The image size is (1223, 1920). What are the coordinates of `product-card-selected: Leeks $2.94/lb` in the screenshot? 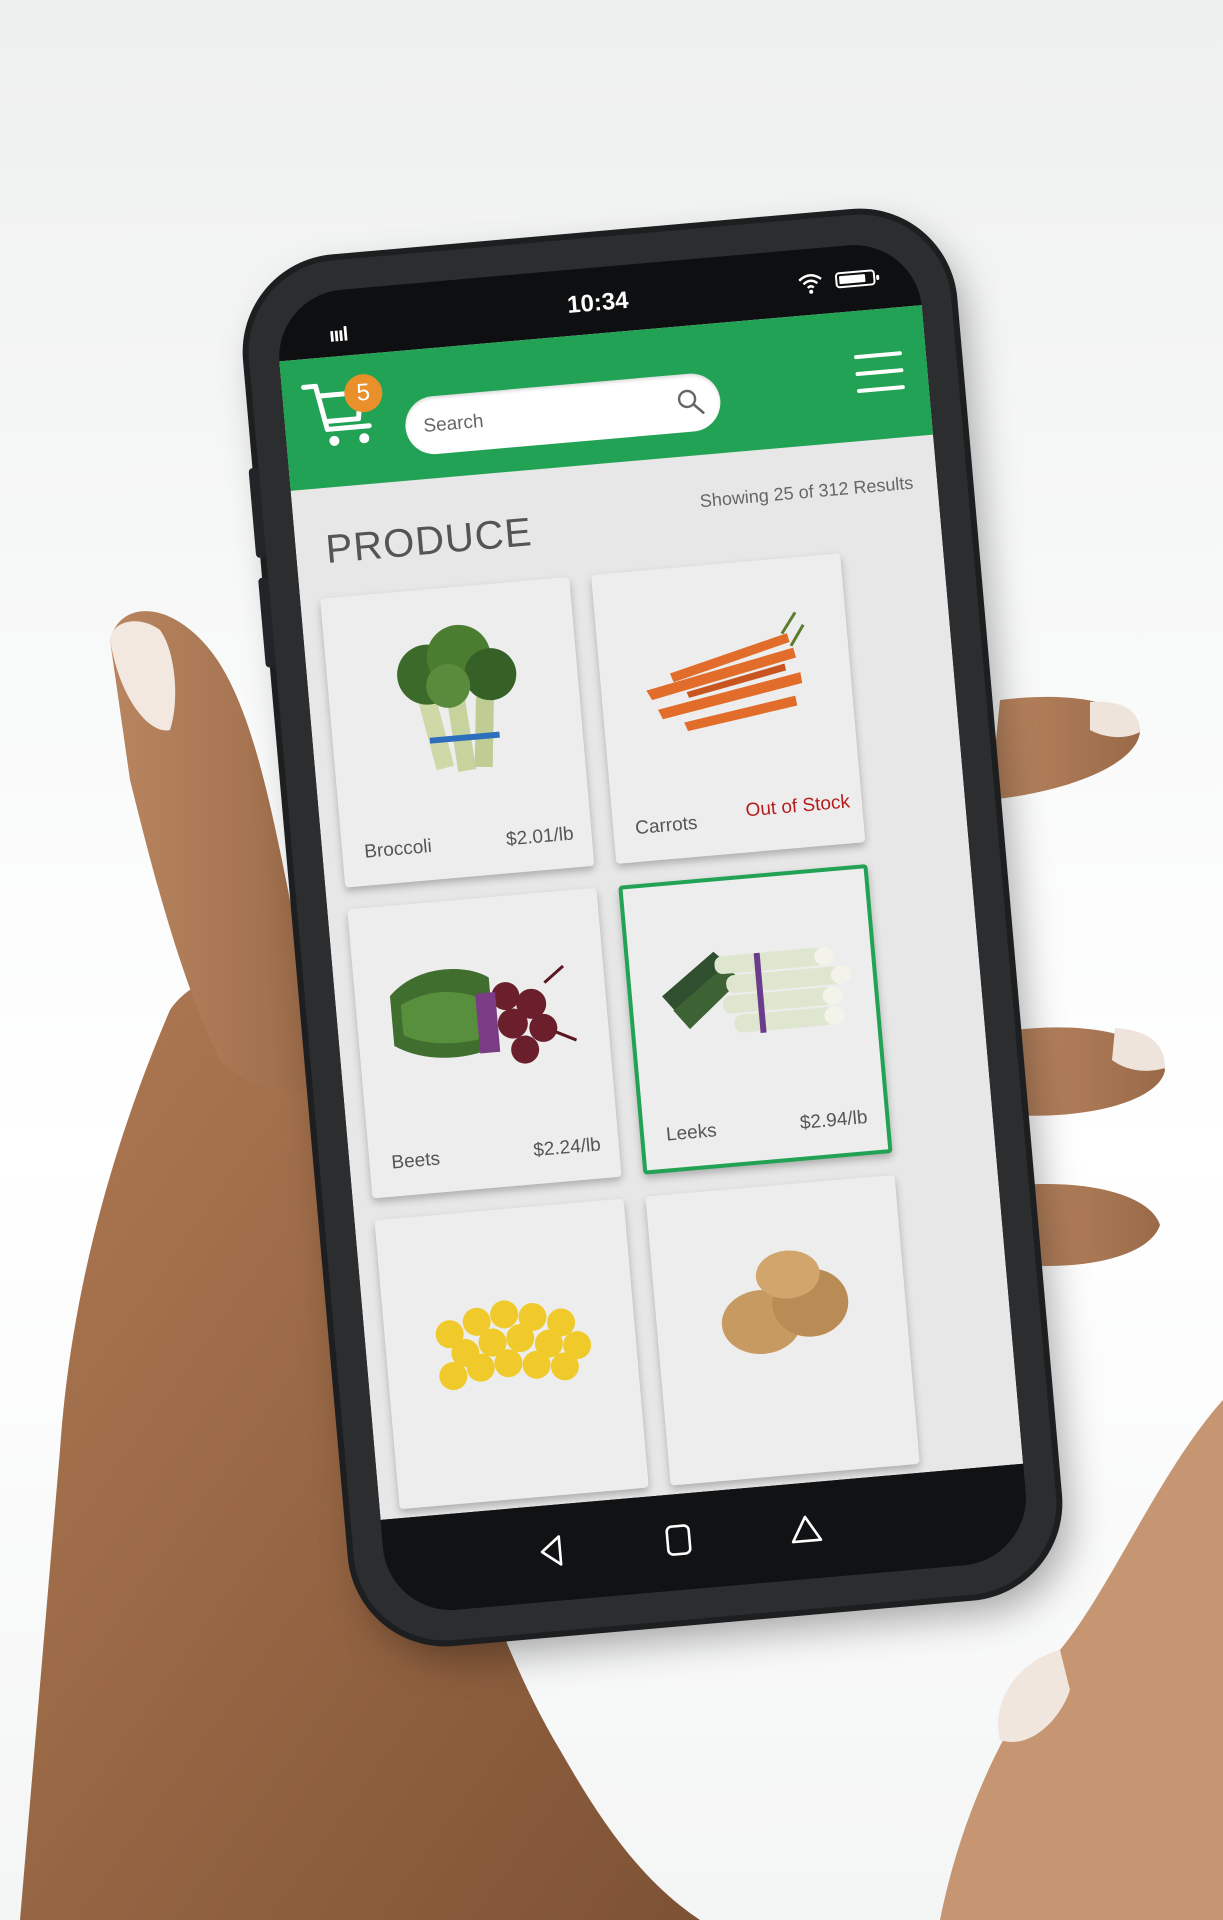 It's located at (755, 1019).